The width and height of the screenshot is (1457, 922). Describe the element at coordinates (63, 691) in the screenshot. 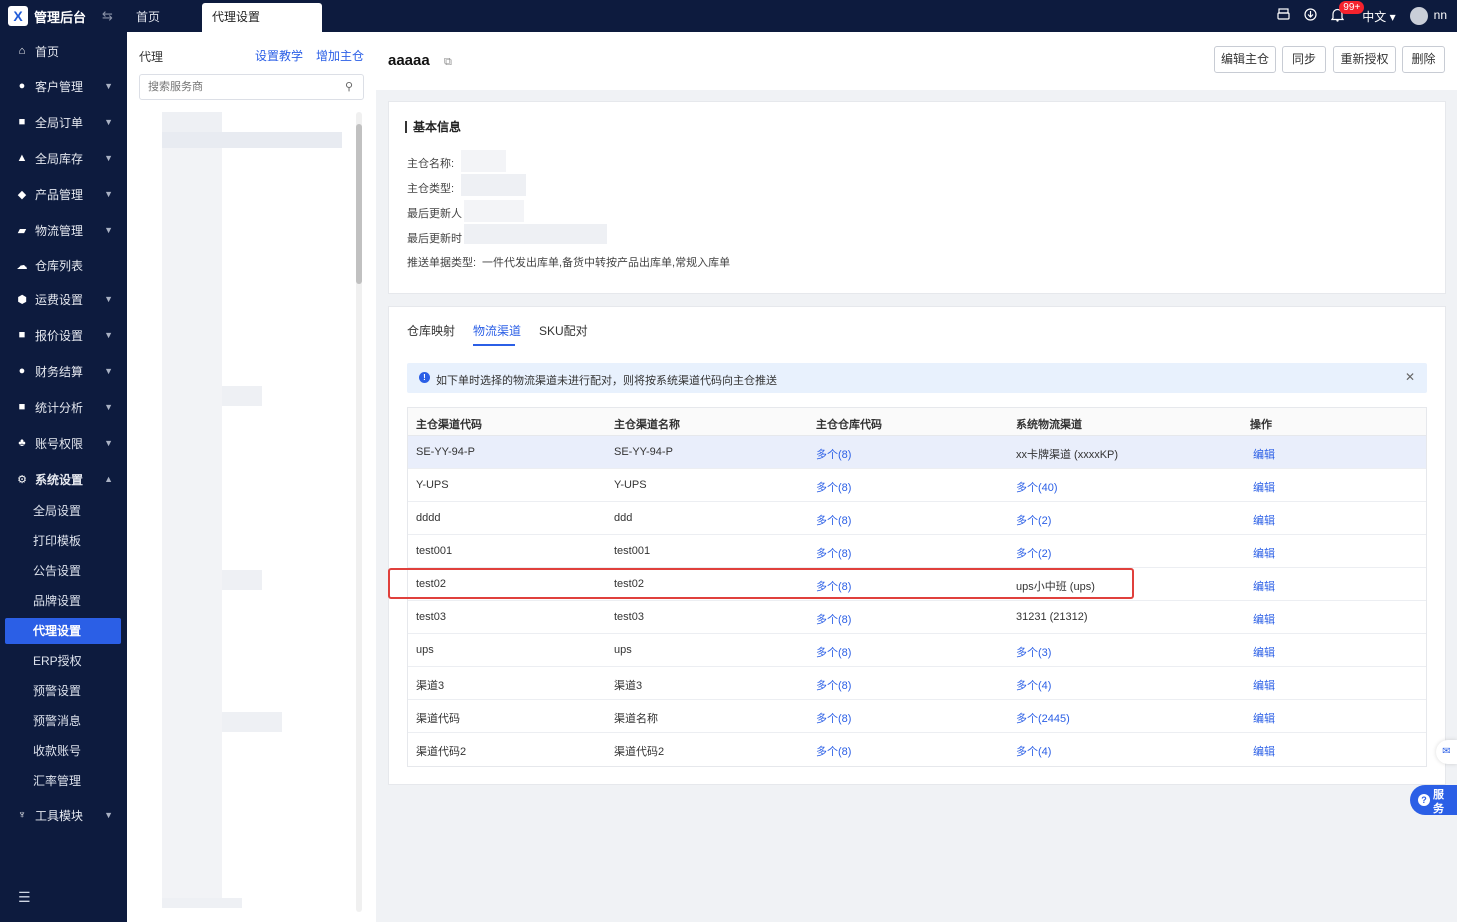

I see `sidebar-sub-alert-settings: 预警设置` at that location.